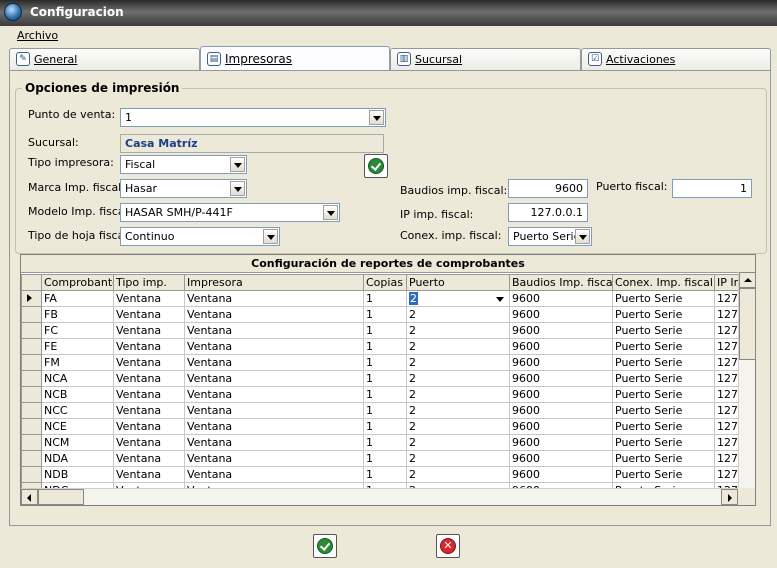  What do you see at coordinates (77, 410) in the screenshot?
I see `table-cell: NCC` at bounding box center [77, 410].